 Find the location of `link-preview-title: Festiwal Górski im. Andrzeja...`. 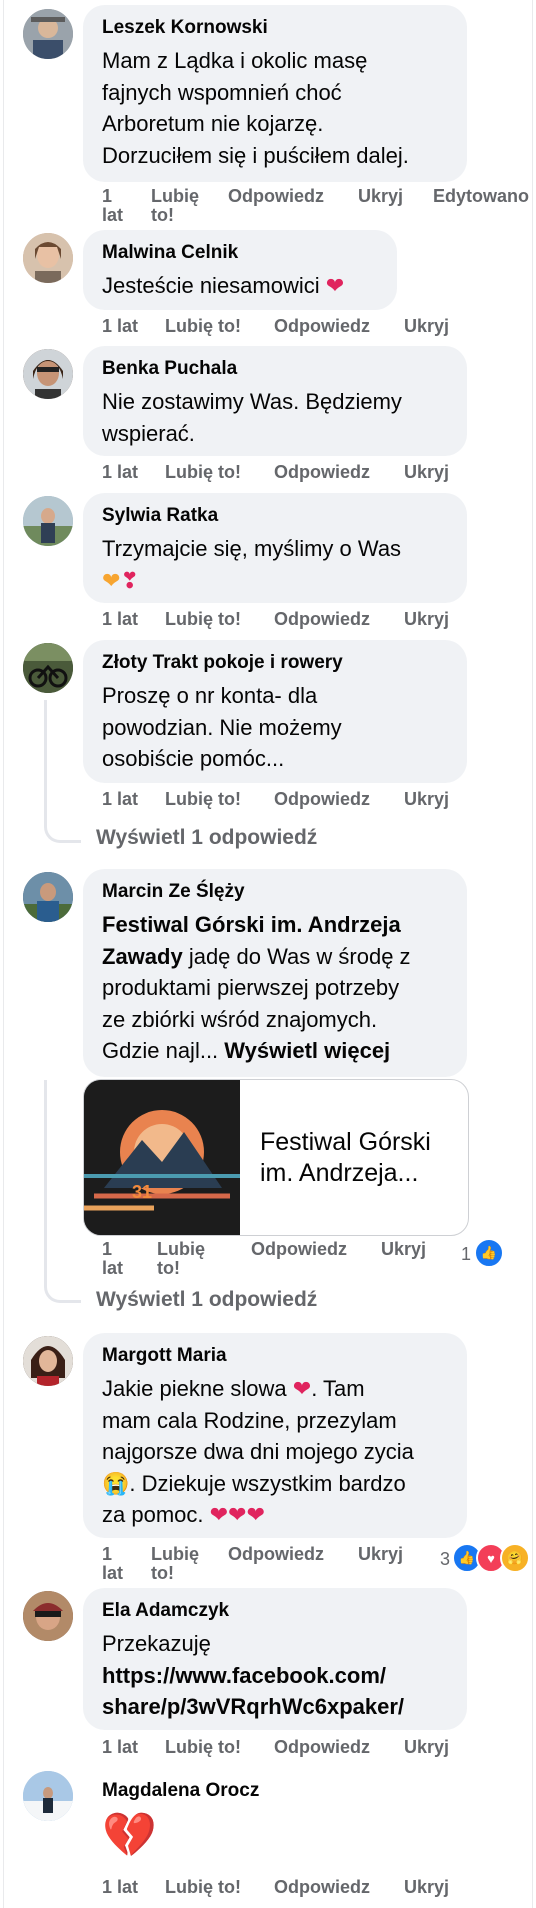

link-preview-title: Festiwal Górski im. Andrzeja... is located at coordinates (345, 1158).